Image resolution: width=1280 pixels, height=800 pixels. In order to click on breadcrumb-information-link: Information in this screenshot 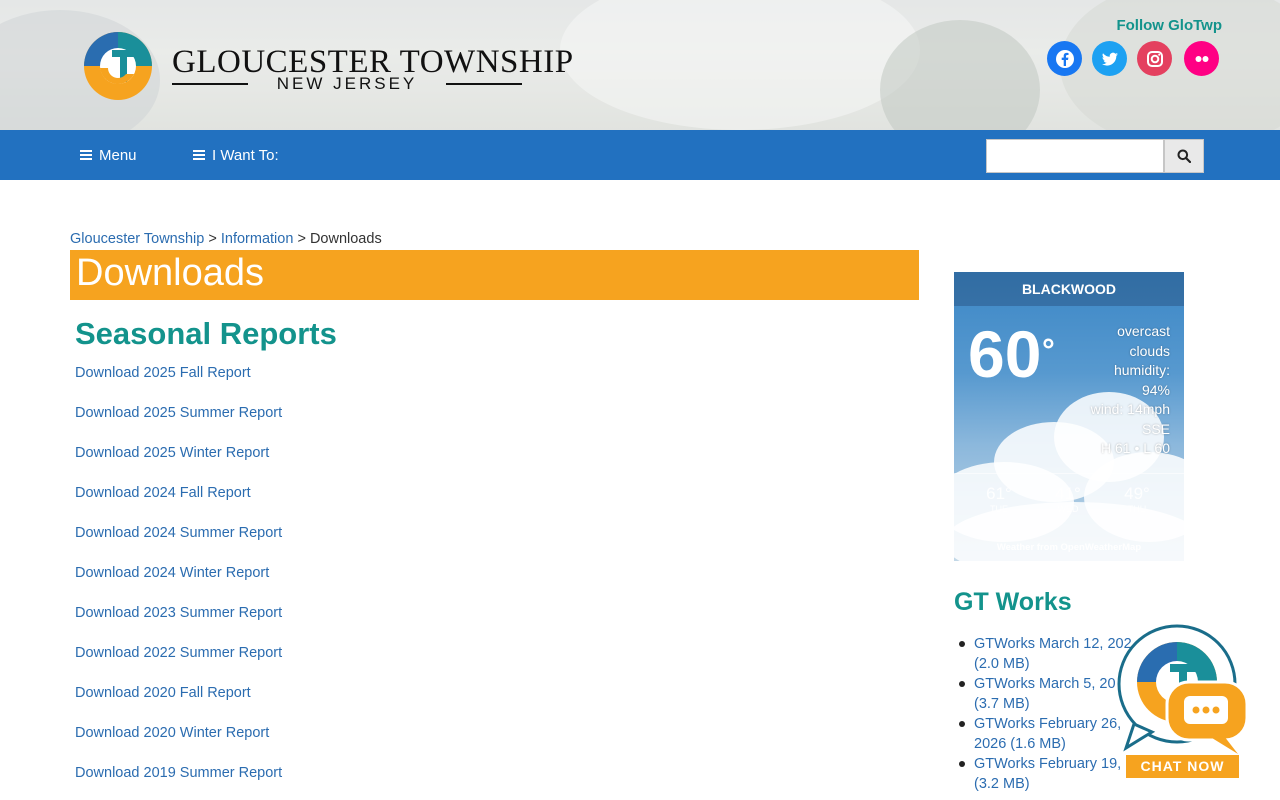, I will do `click(257, 239)`.